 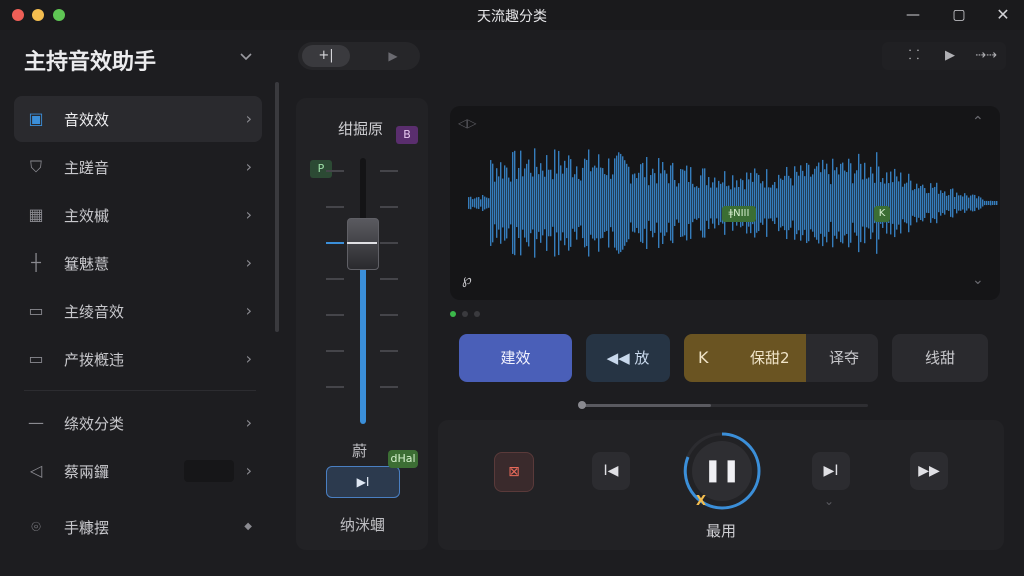 I want to click on page-dot-active, so click(x=453, y=314).